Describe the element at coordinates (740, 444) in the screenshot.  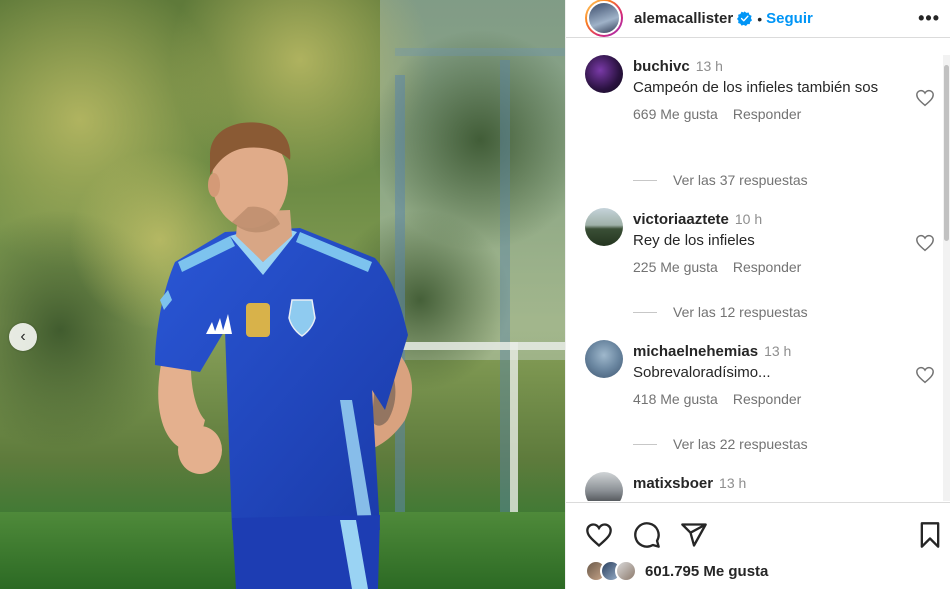
I see `view-replies-text: Ver las 22 respuestas` at that location.